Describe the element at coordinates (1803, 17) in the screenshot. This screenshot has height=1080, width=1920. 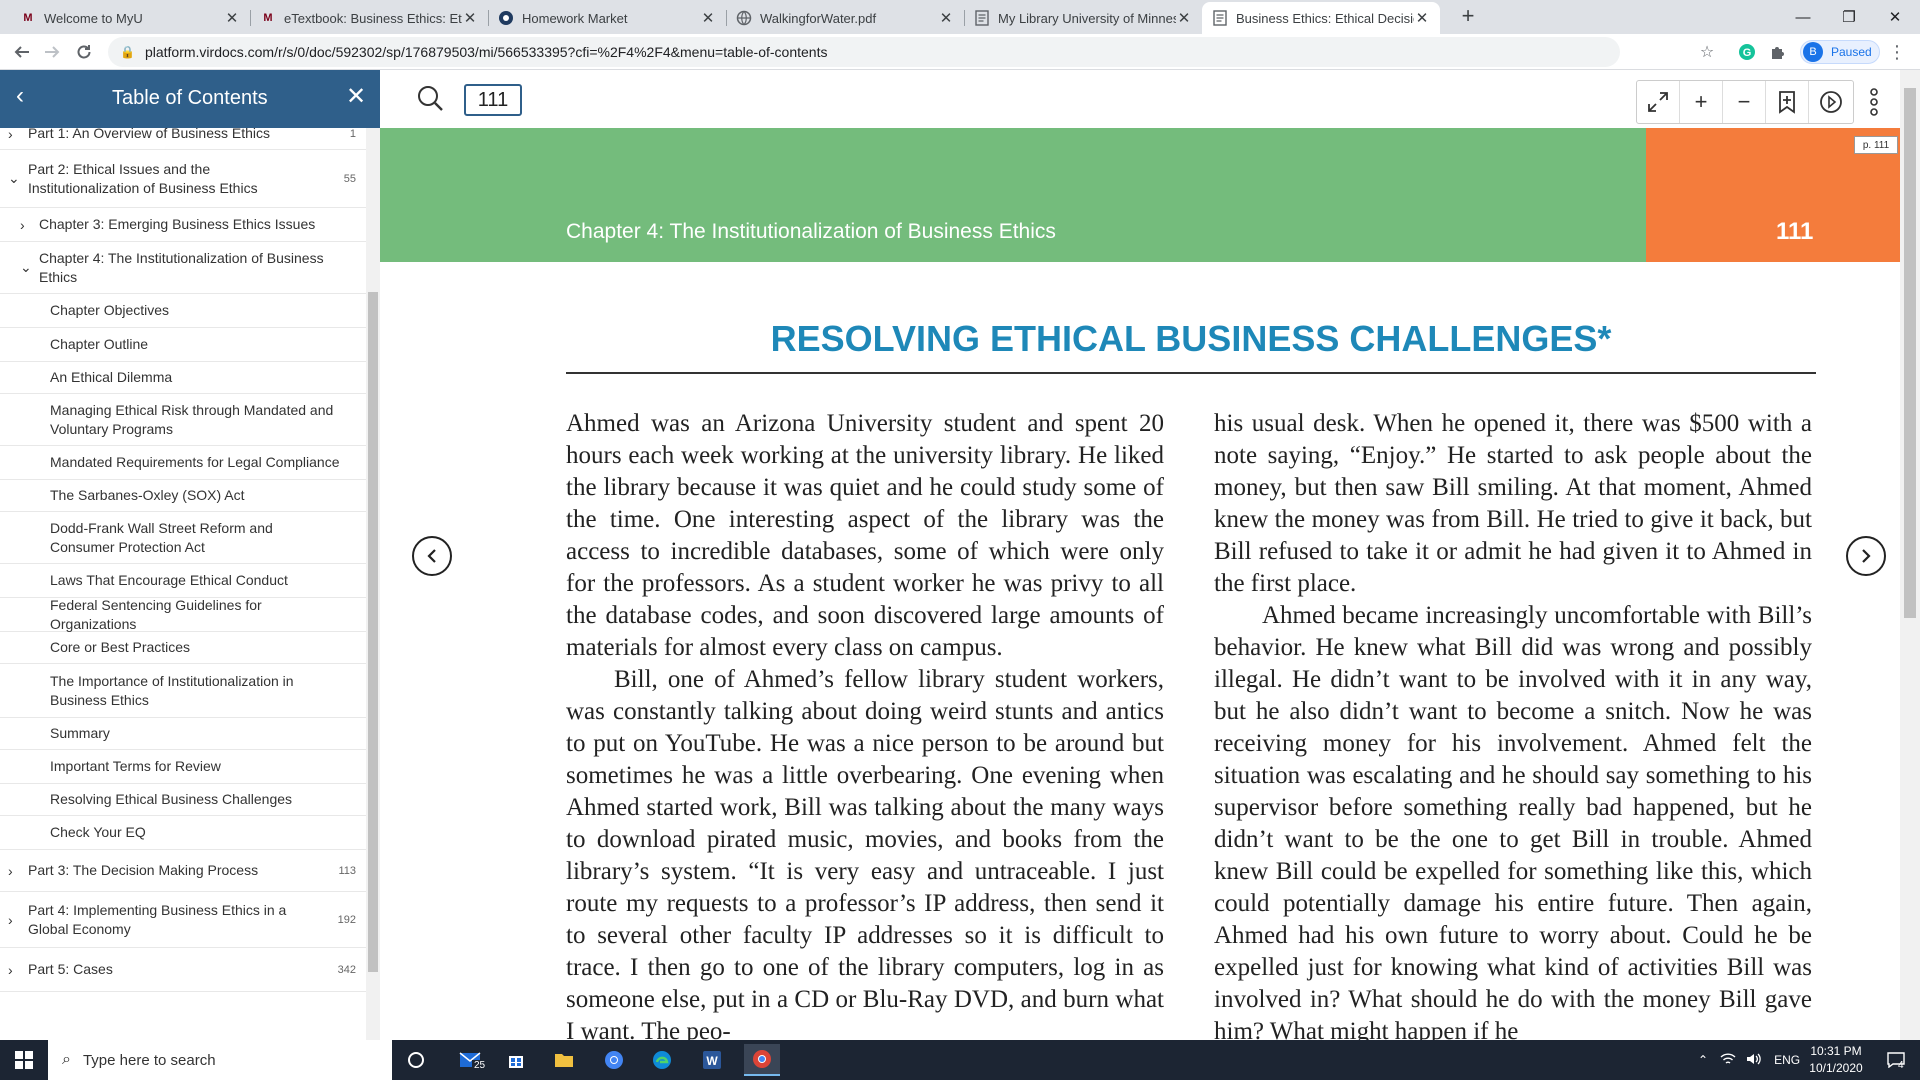
I see `minimize-button: —` at that location.